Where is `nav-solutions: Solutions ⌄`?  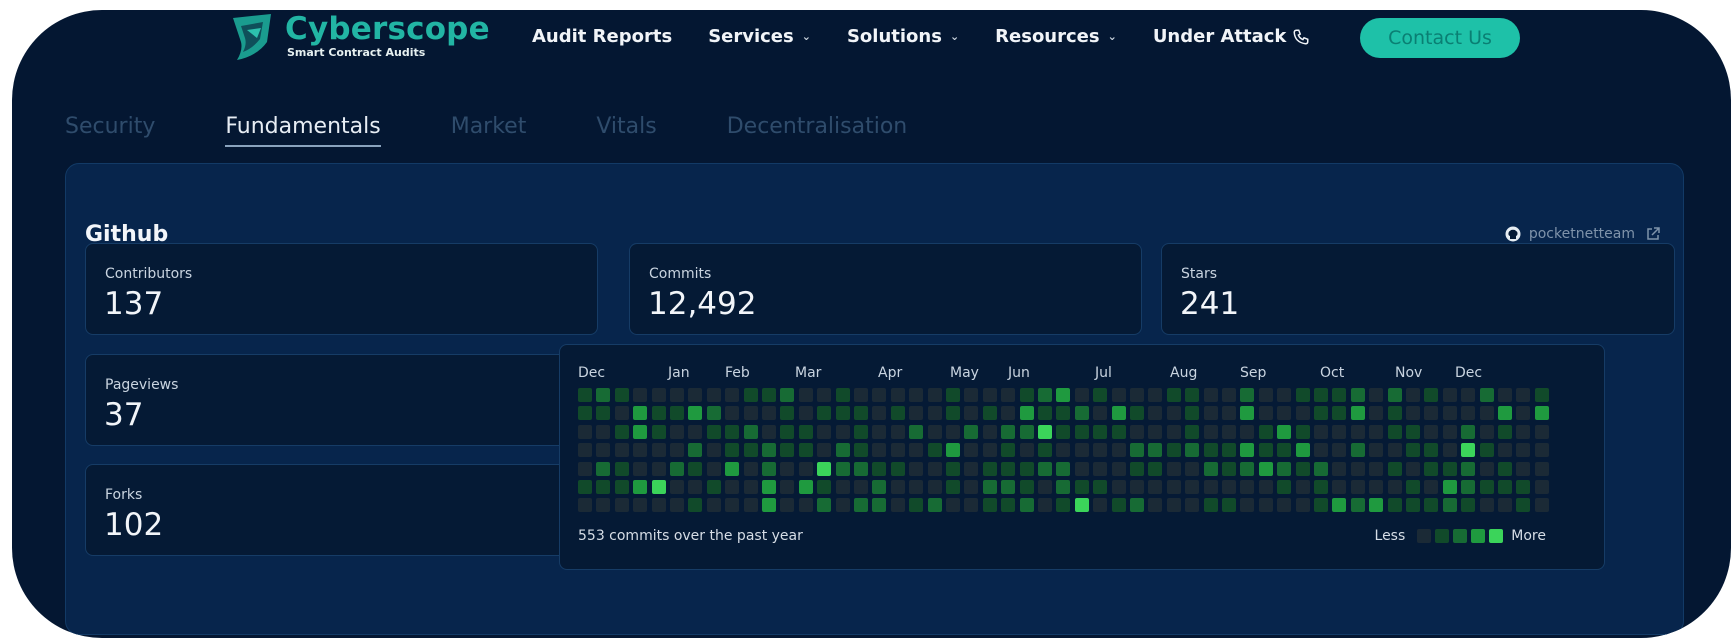 nav-solutions: Solutions ⌄ is located at coordinates (903, 36).